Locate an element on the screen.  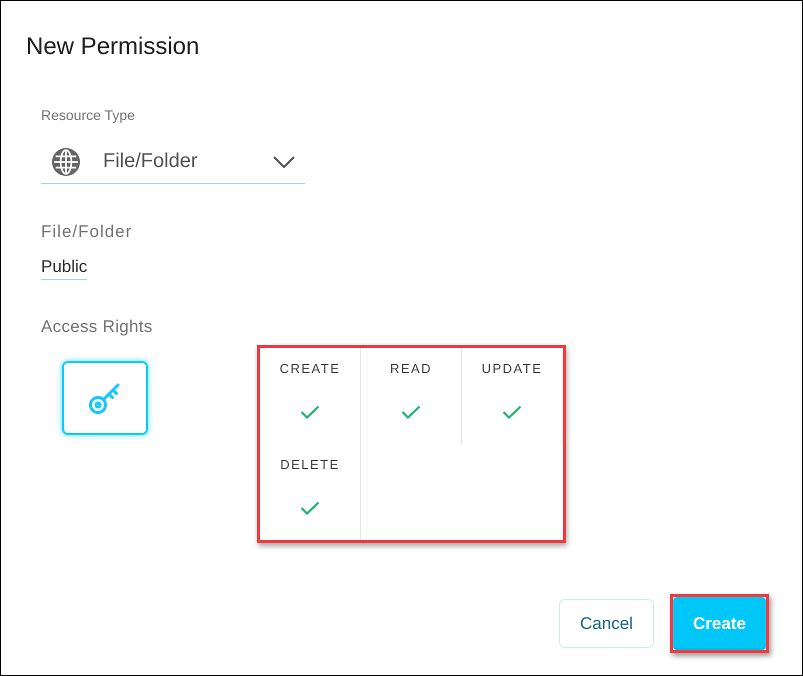
permission-label: UPDATE is located at coordinates (512, 369).